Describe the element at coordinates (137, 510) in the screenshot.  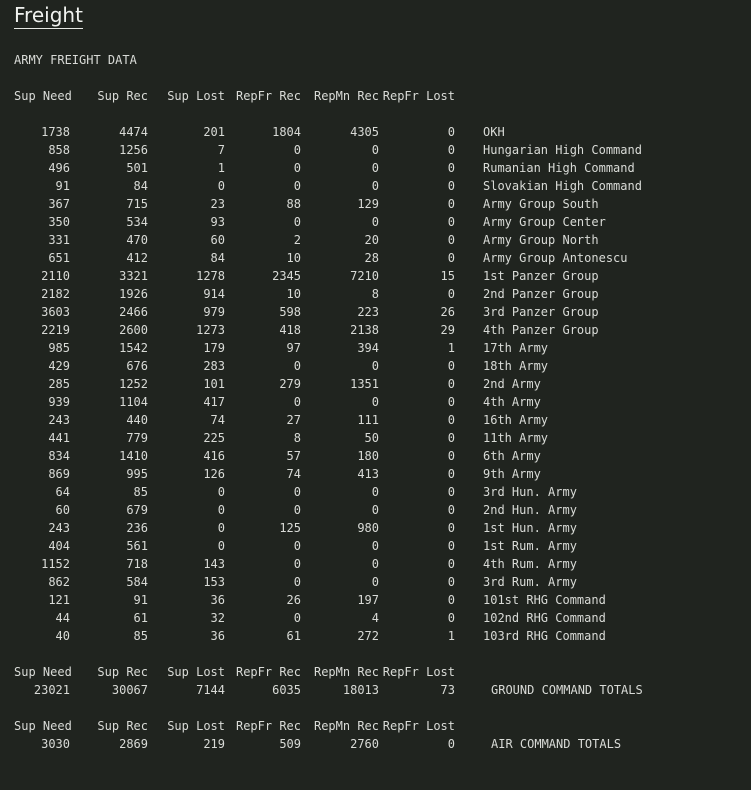
I see `cell-sup-rec: 679` at that location.